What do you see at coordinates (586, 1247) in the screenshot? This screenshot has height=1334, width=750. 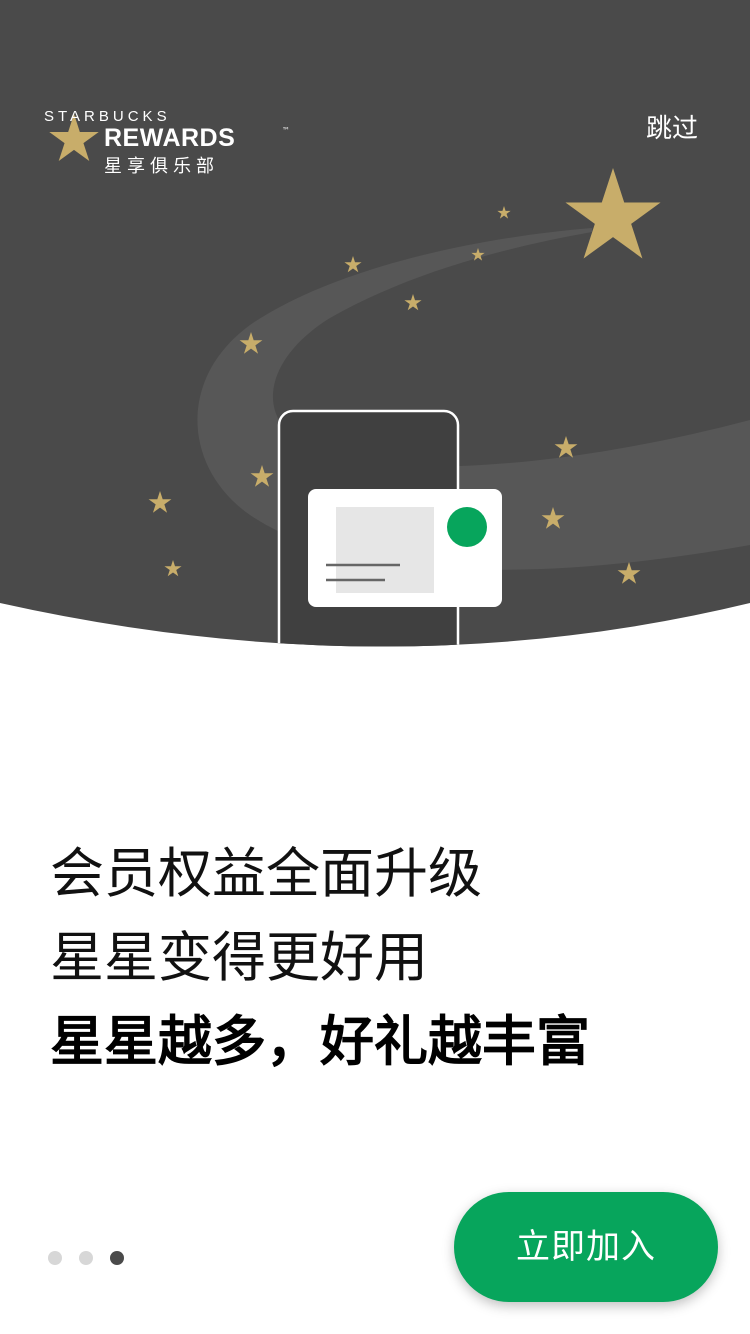 I see `join-now-button: 立即加入` at bounding box center [586, 1247].